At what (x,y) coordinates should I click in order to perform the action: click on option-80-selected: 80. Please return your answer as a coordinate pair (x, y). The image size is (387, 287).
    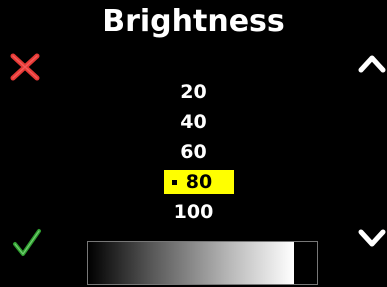
    Looking at the image, I should click on (199, 182).